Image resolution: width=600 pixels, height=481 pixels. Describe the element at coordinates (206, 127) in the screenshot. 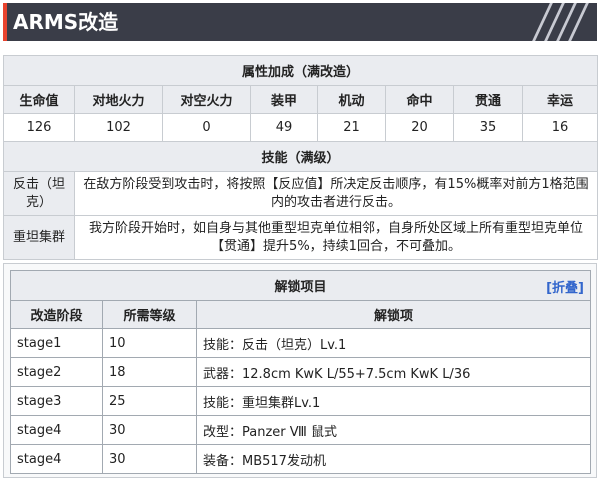

I see `stat-value-air-firepower: 0` at that location.